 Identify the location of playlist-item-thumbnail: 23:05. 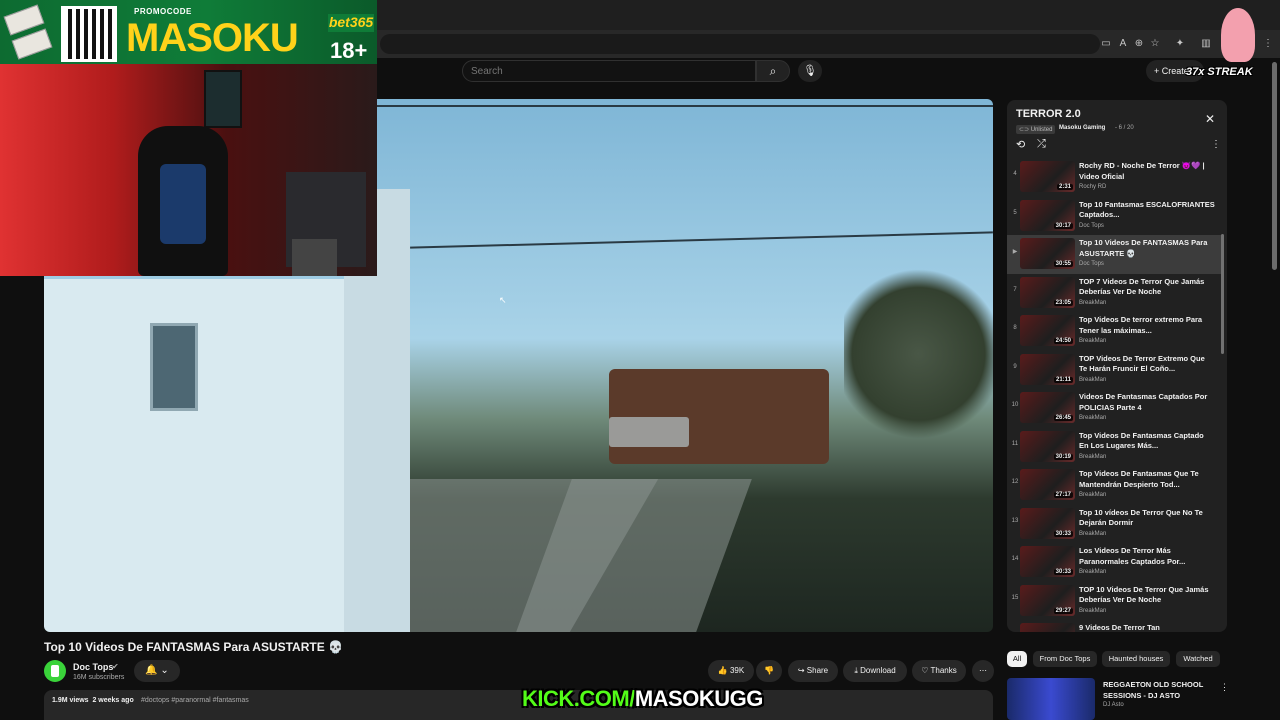
(1047, 292).